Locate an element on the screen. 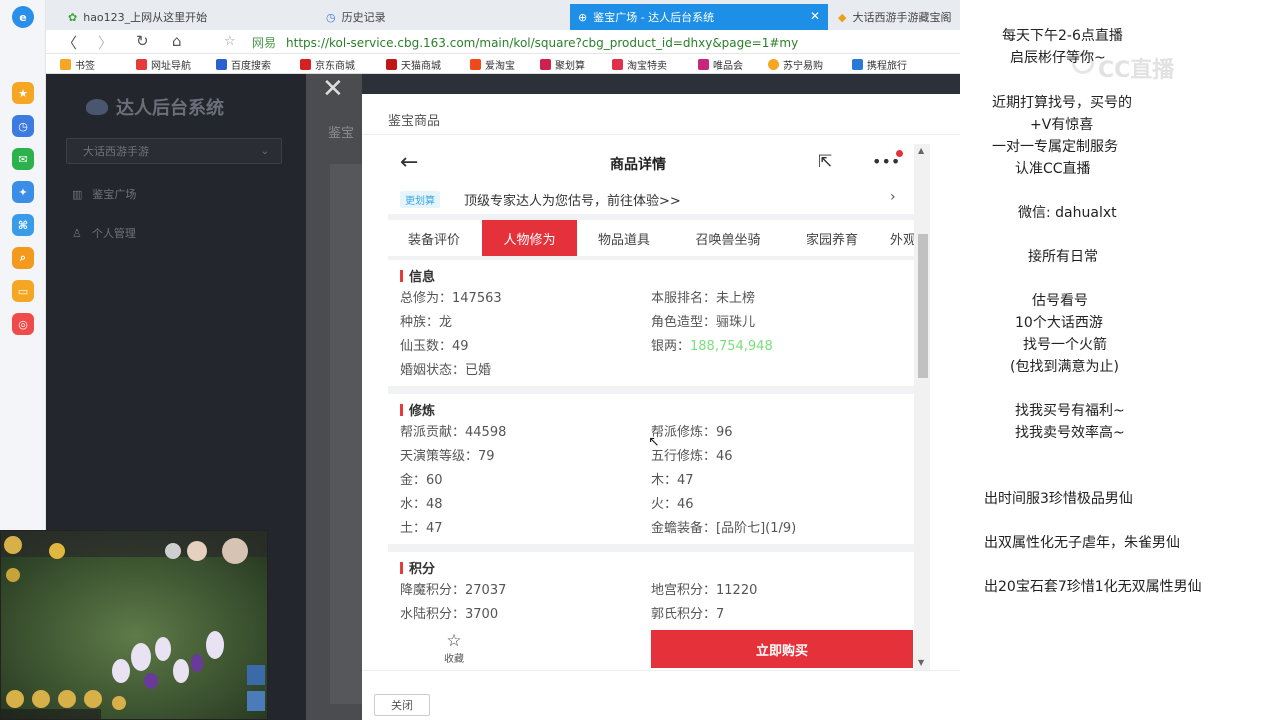  game-select: 大话西游手游 ⌄ is located at coordinates (174, 151).